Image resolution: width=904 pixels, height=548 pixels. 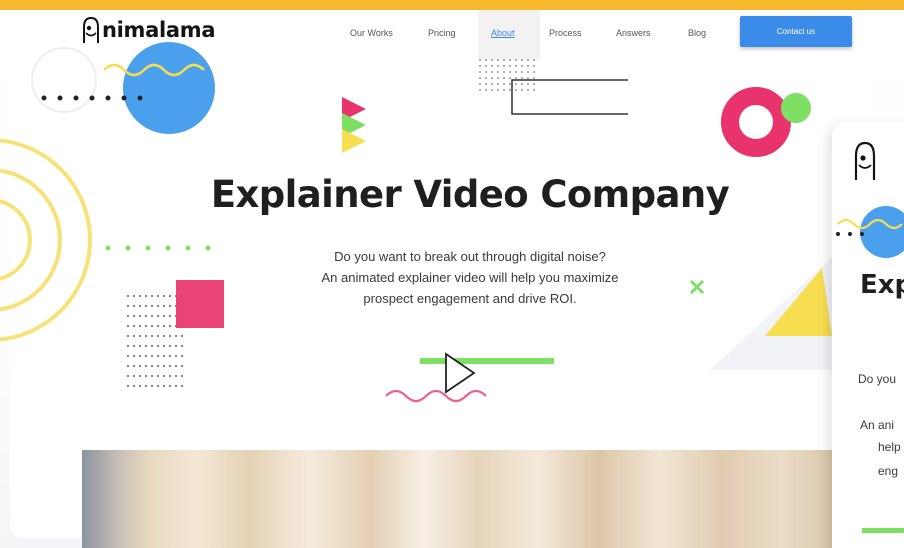 What do you see at coordinates (470, 194) in the screenshot?
I see `hero-title: Explainer Video Company` at bounding box center [470, 194].